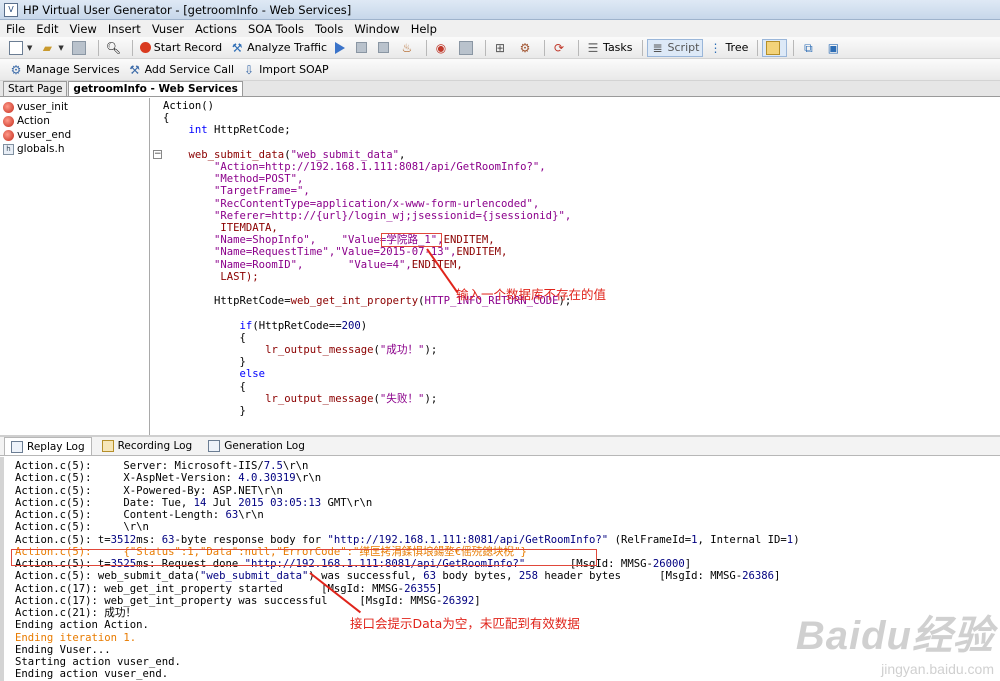 The height and width of the screenshot is (681, 1000). I want to click on code-token: HttpRetCode;, so click(249, 130).